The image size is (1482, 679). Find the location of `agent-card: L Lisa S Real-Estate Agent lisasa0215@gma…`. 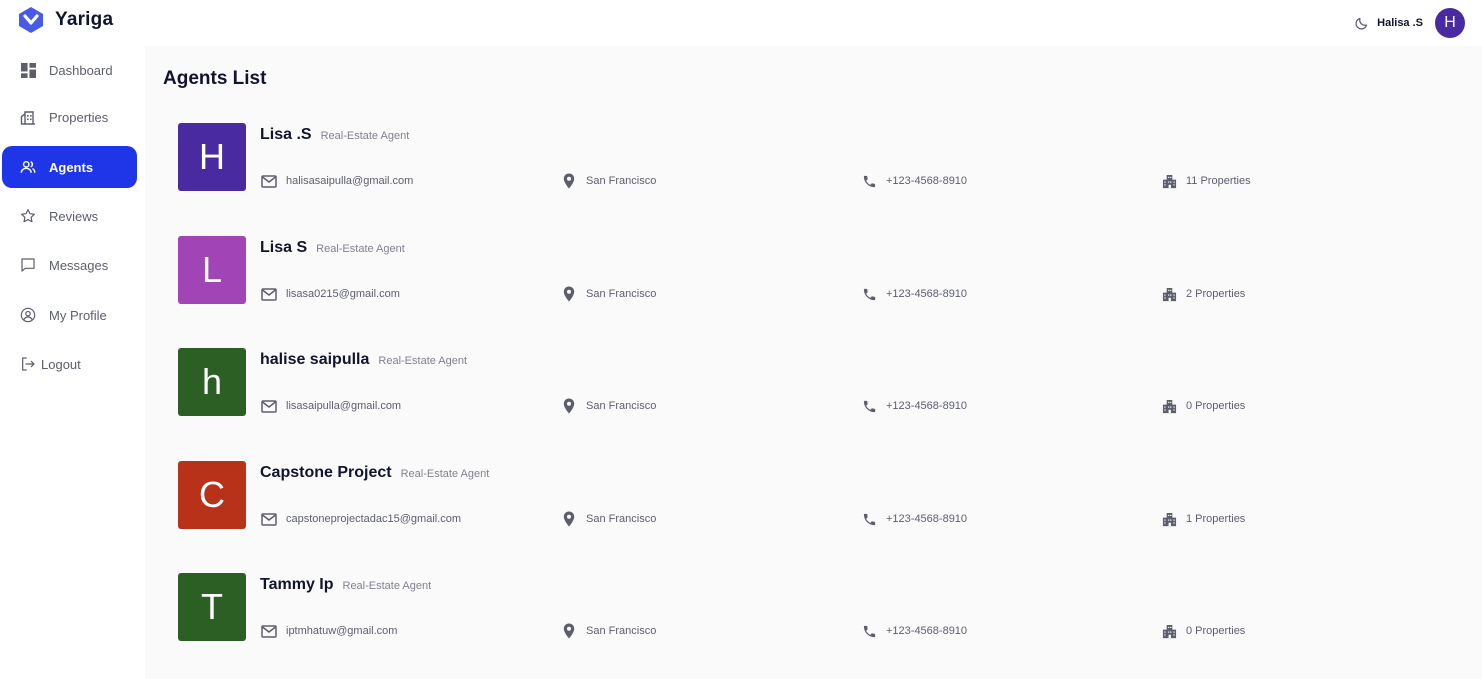

agent-card: L Lisa S Real-Estate Agent lisasa0215@gma… is located at coordinates (823, 271).